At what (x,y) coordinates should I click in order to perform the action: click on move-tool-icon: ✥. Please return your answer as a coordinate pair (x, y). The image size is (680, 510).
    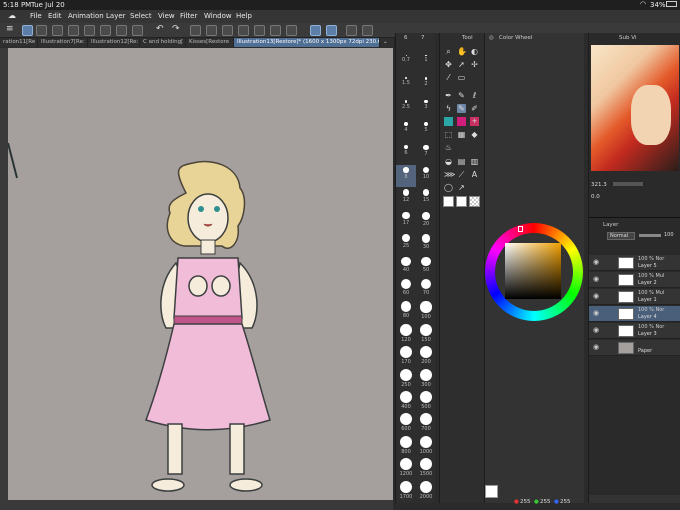
    Looking at the image, I should click on (448, 64).